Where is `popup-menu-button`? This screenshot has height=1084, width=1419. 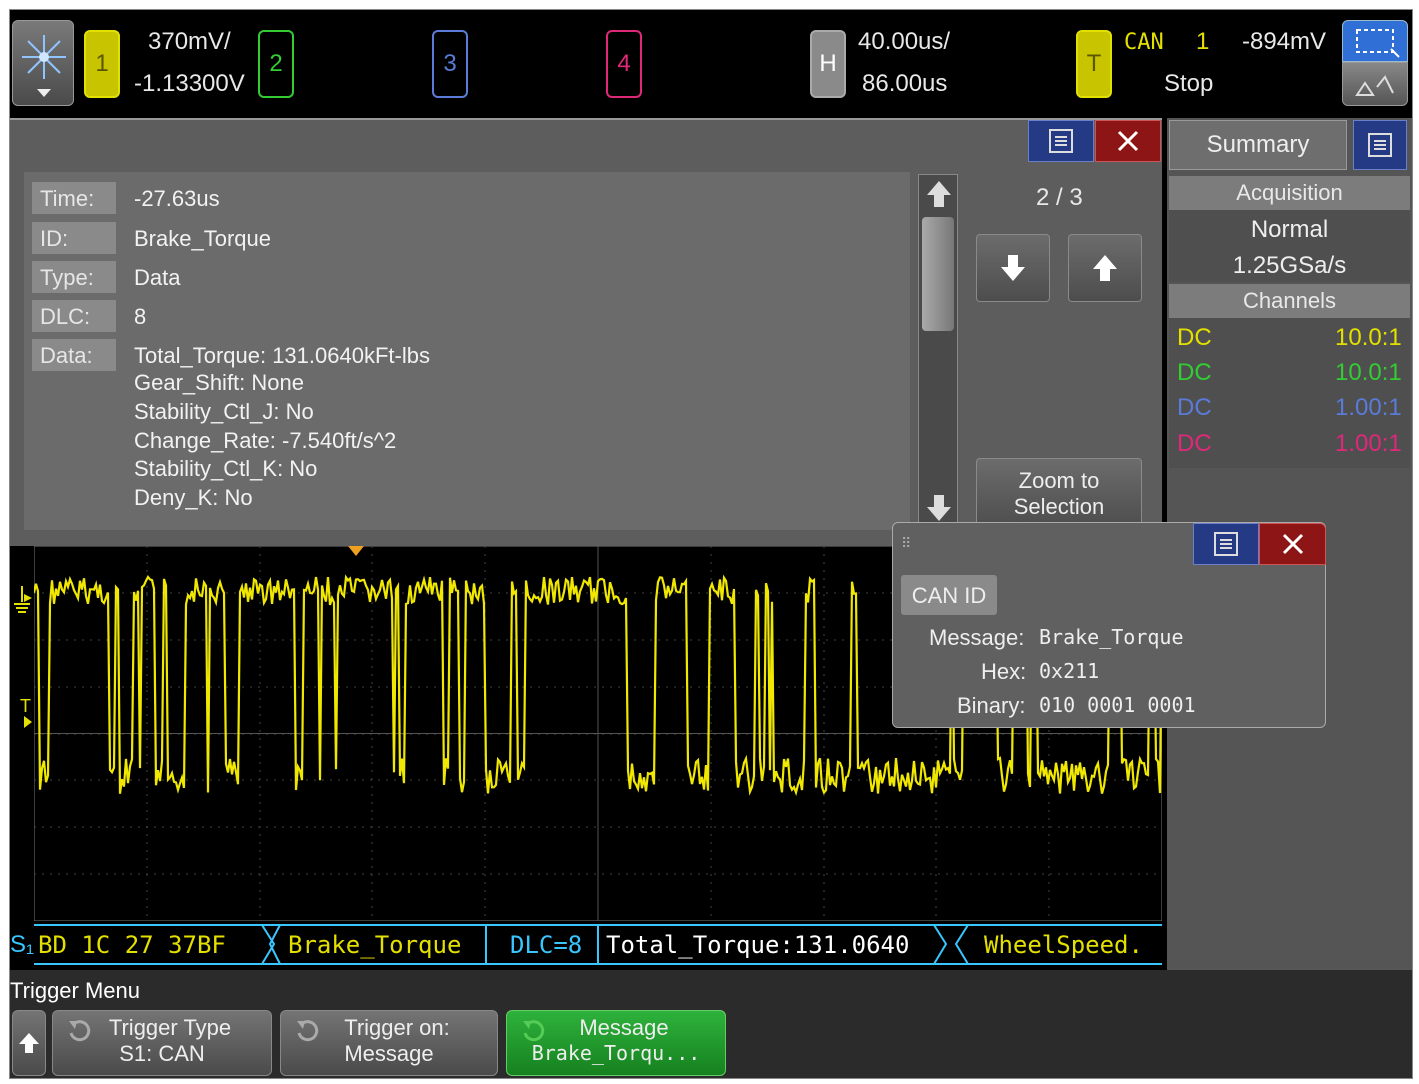
popup-menu-button is located at coordinates (1226, 544).